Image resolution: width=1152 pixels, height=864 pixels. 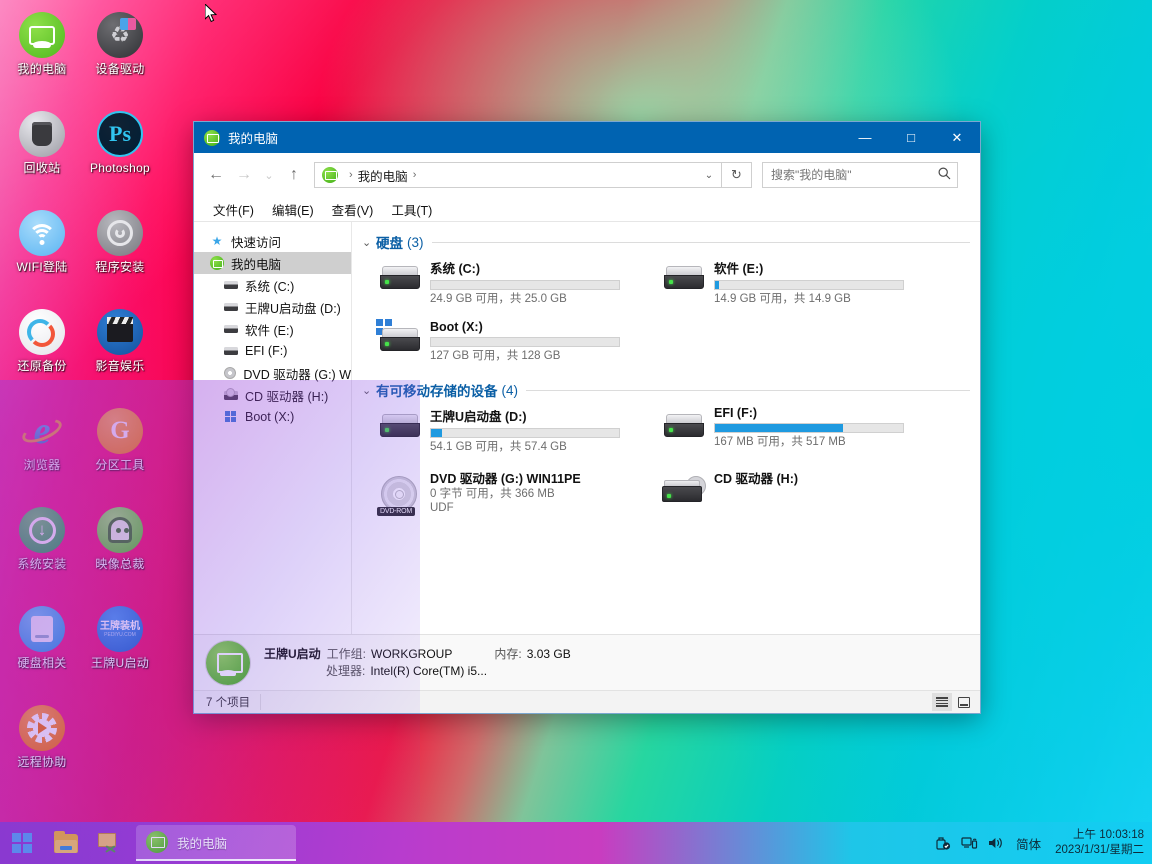 I want to click on refresh-button: ↻, so click(x=737, y=175).